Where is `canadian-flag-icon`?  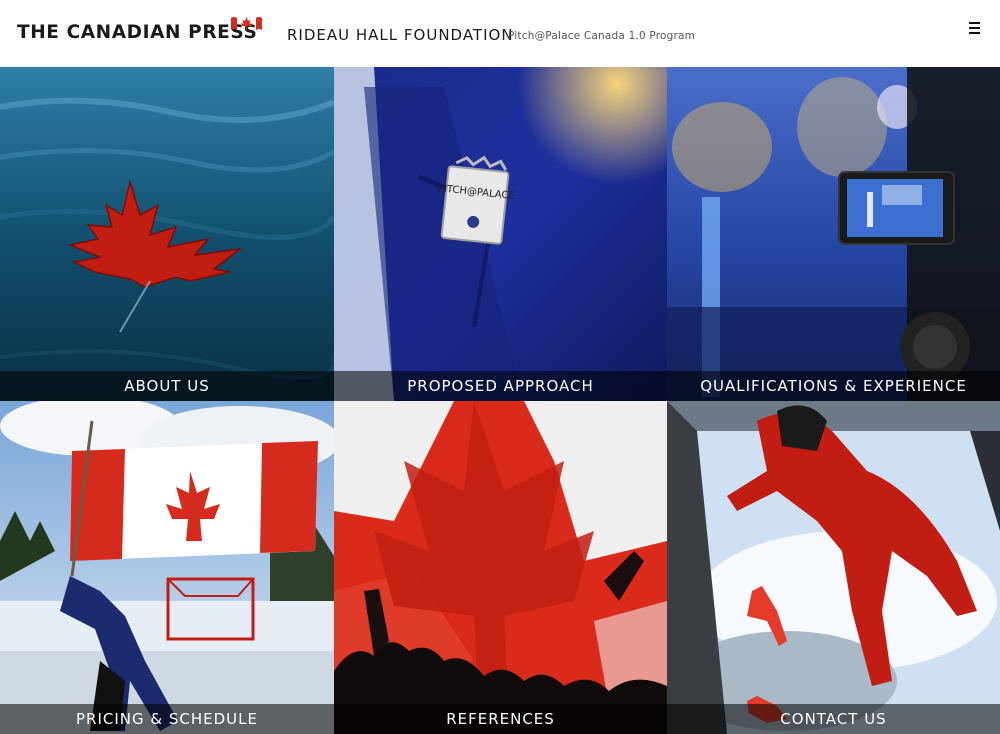 canadian-flag-icon is located at coordinates (246, 23).